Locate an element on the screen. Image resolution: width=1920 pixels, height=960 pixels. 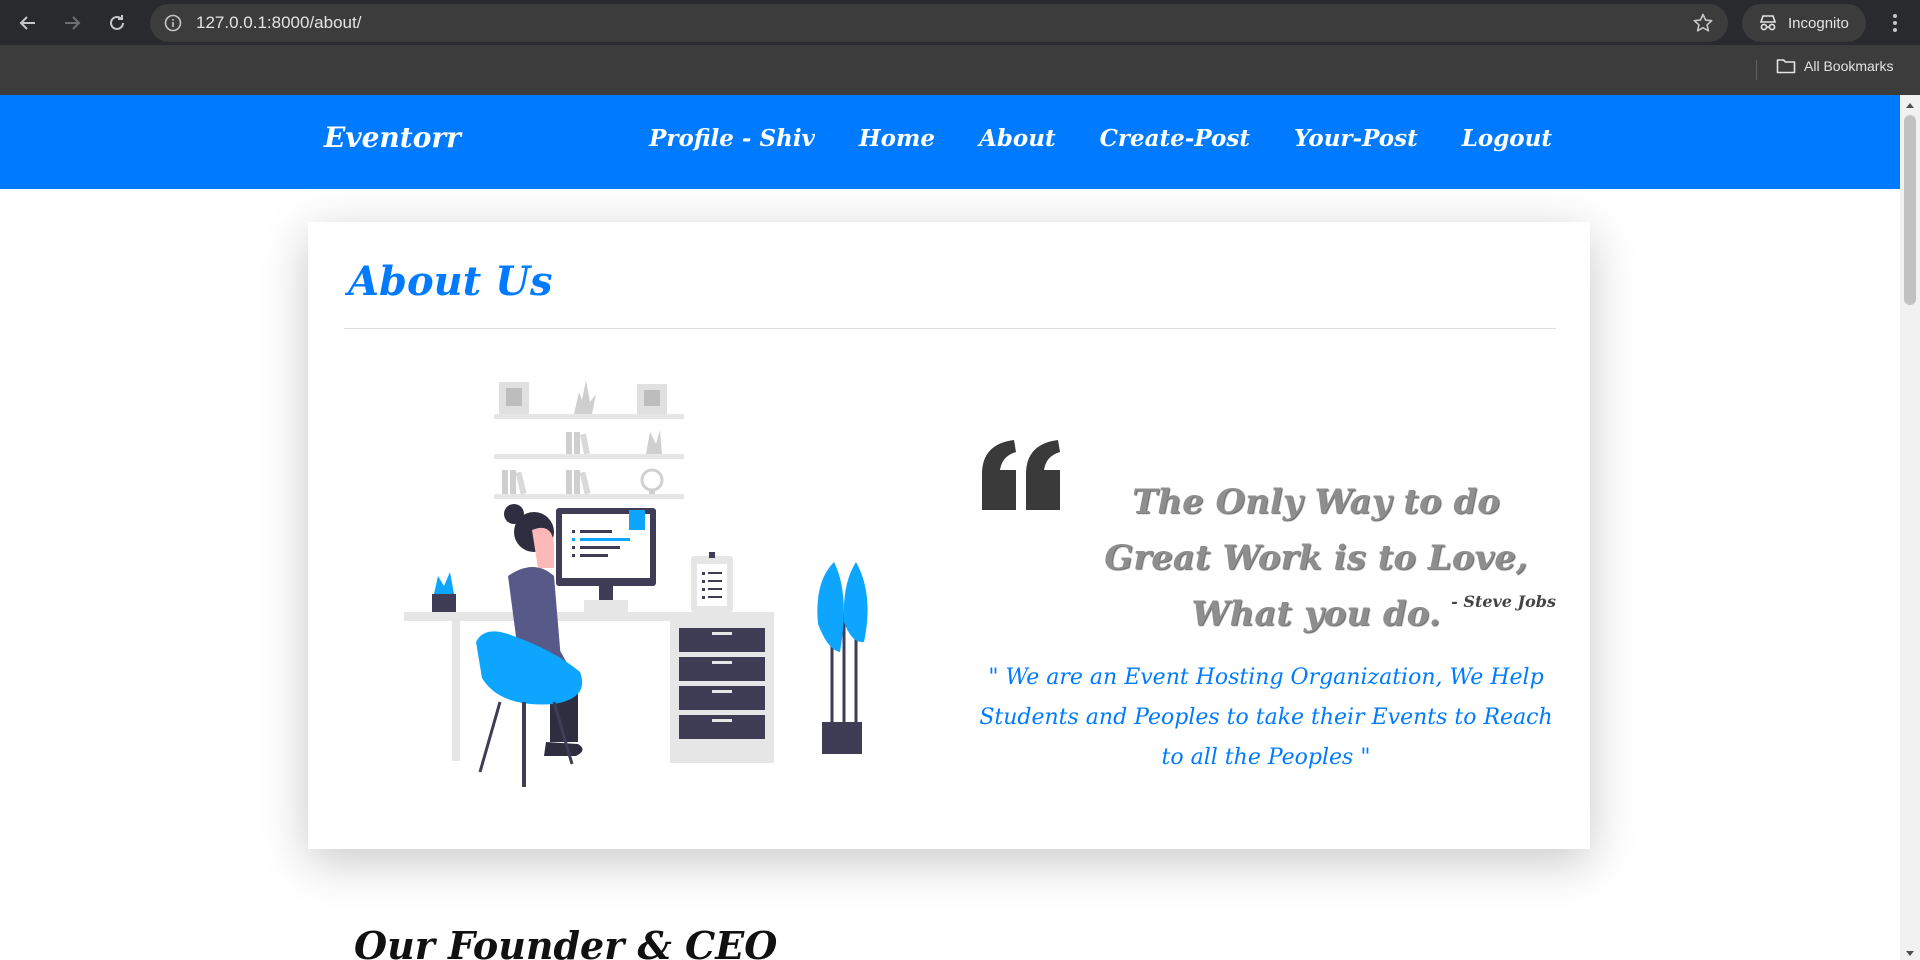
all-bookmarks-button: All Bookmarks is located at coordinates (1834, 66).